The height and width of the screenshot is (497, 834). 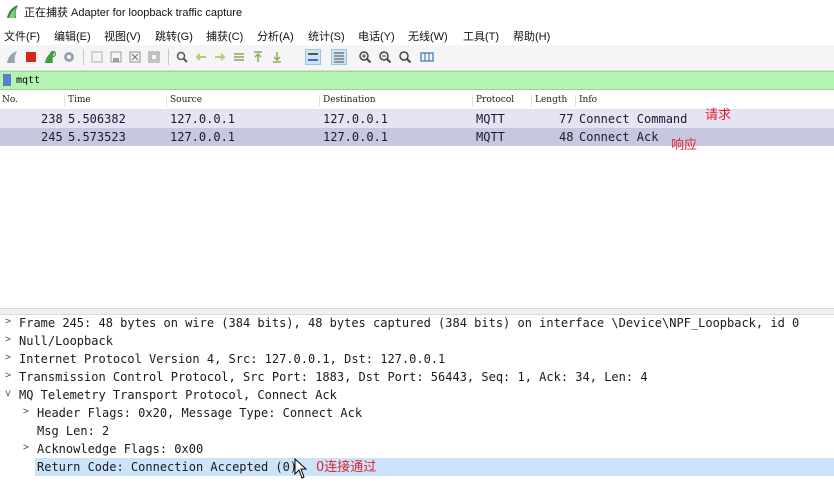 I want to click on mouse-cursor-icon, so click(x=301, y=468).